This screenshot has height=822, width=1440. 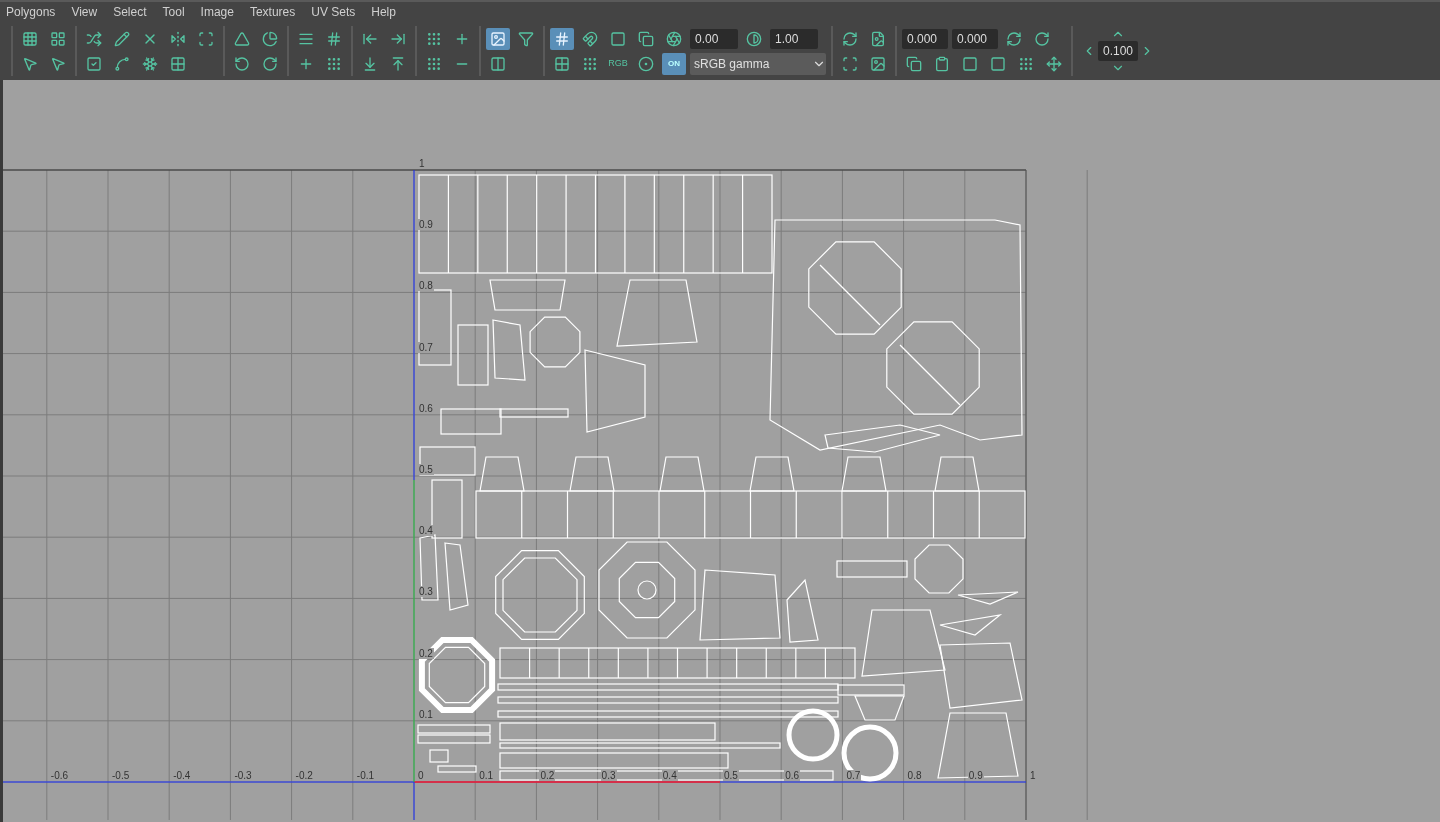 I want to click on grid-snap-icon, so click(x=562, y=38).